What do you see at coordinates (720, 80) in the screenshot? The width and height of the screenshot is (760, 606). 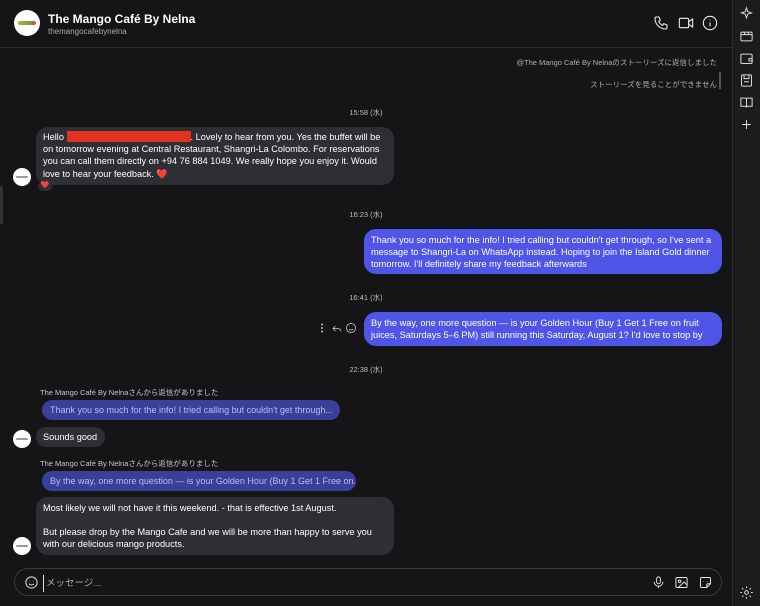 I see `story-reply-bar` at bounding box center [720, 80].